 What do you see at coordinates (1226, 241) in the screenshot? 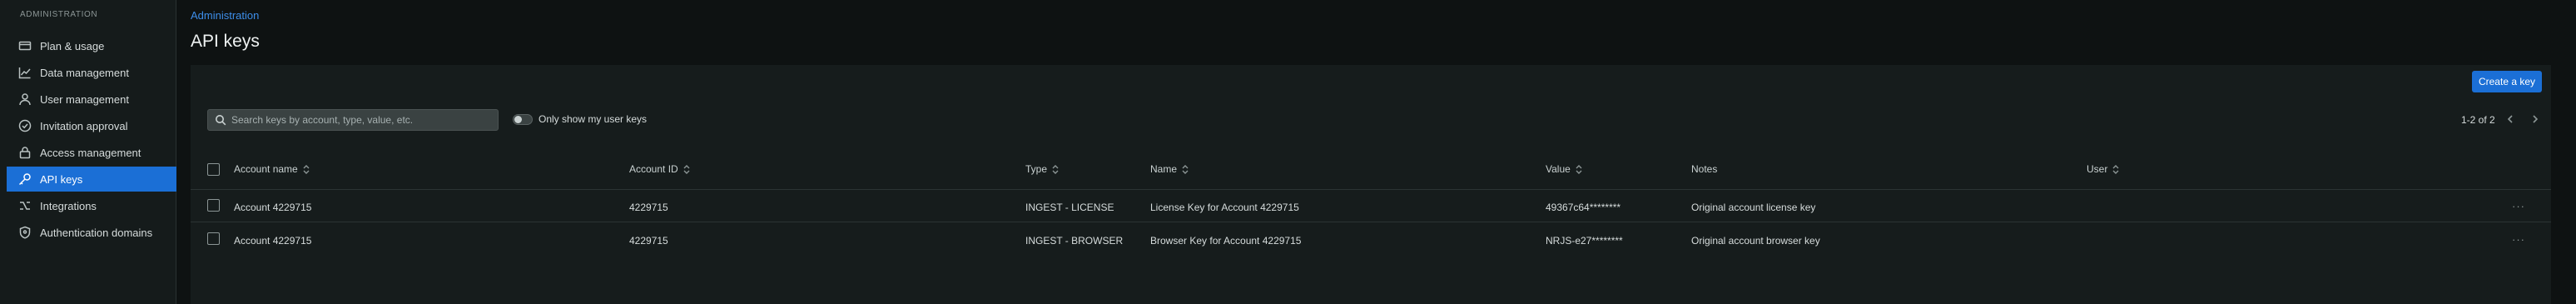
I see `cell-name: Browser Key for Account 4229715` at bounding box center [1226, 241].